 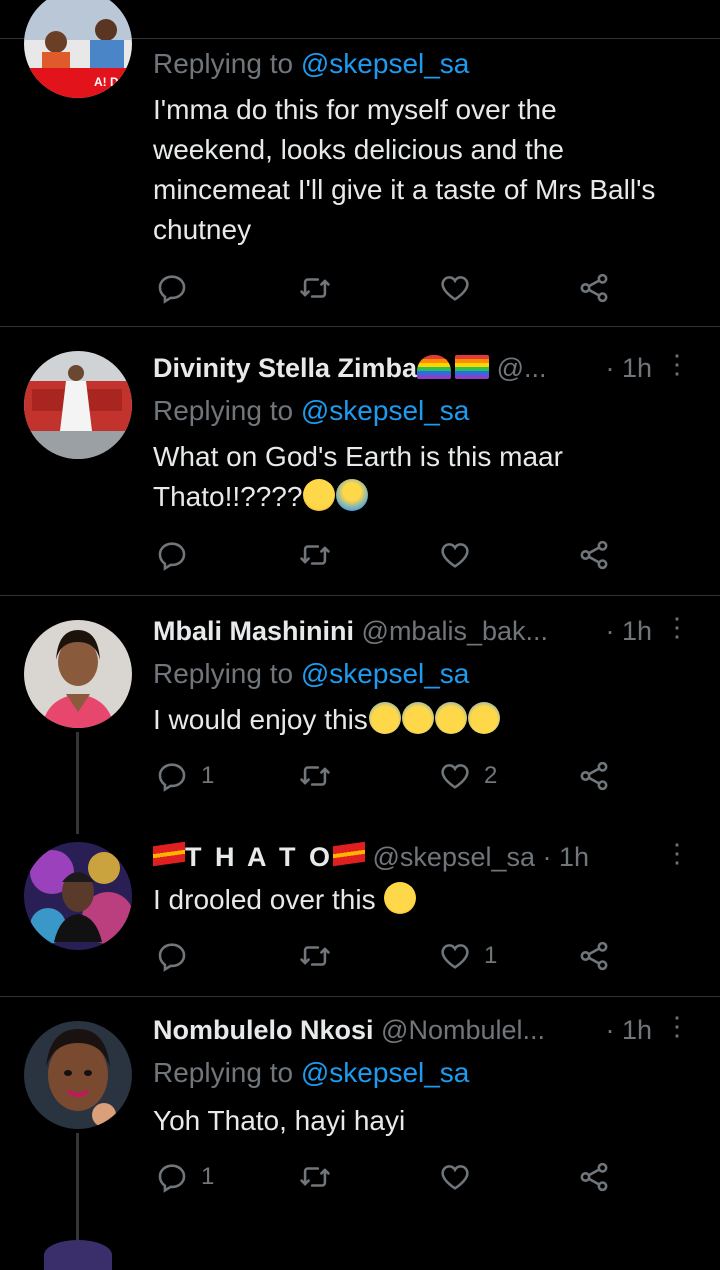 What do you see at coordinates (388, 776) in the screenshot?
I see `action-bar: 1 2` at bounding box center [388, 776].